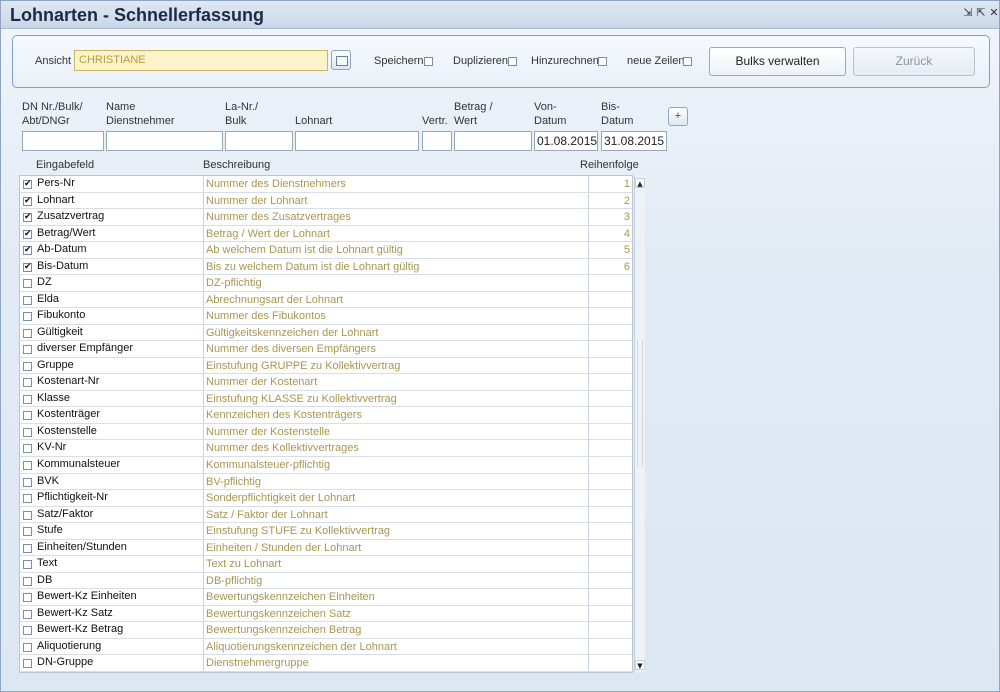  What do you see at coordinates (512, 61) in the screenshot?
I see `duplizieren-checkbox` at bounding box center [512, 61].